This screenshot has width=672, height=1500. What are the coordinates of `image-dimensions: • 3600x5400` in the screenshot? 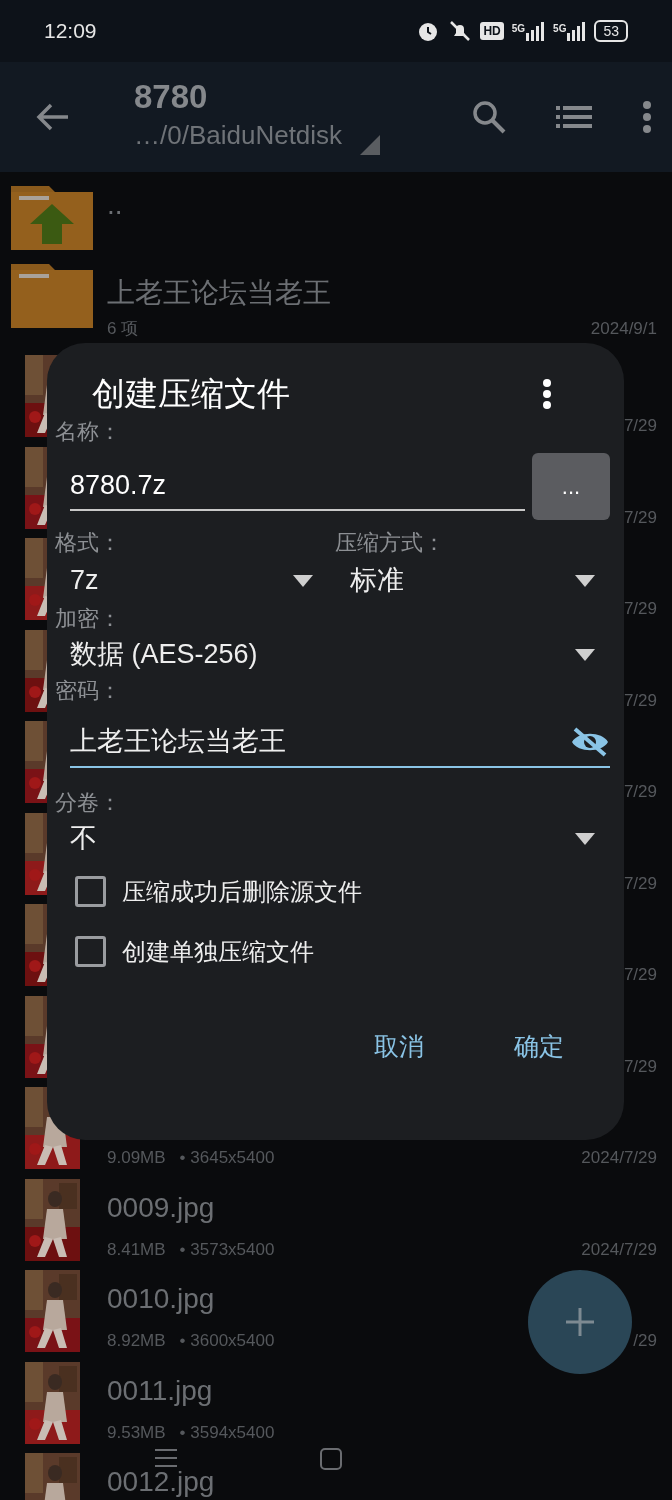 It's located at (227, 1341).